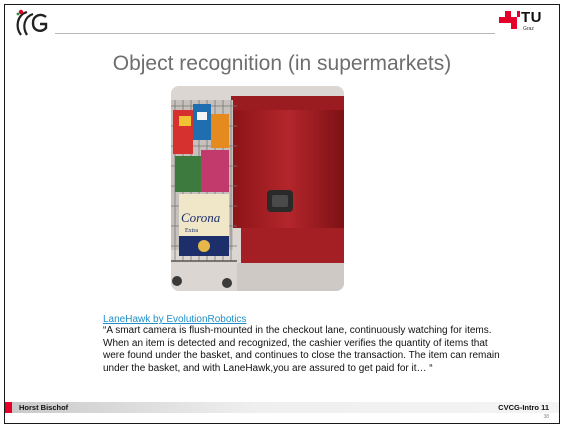 Image resolution: width=564 pixels, height=428 pixels. I want to click on footer-author: Horst Bischof, so click(44, 407).